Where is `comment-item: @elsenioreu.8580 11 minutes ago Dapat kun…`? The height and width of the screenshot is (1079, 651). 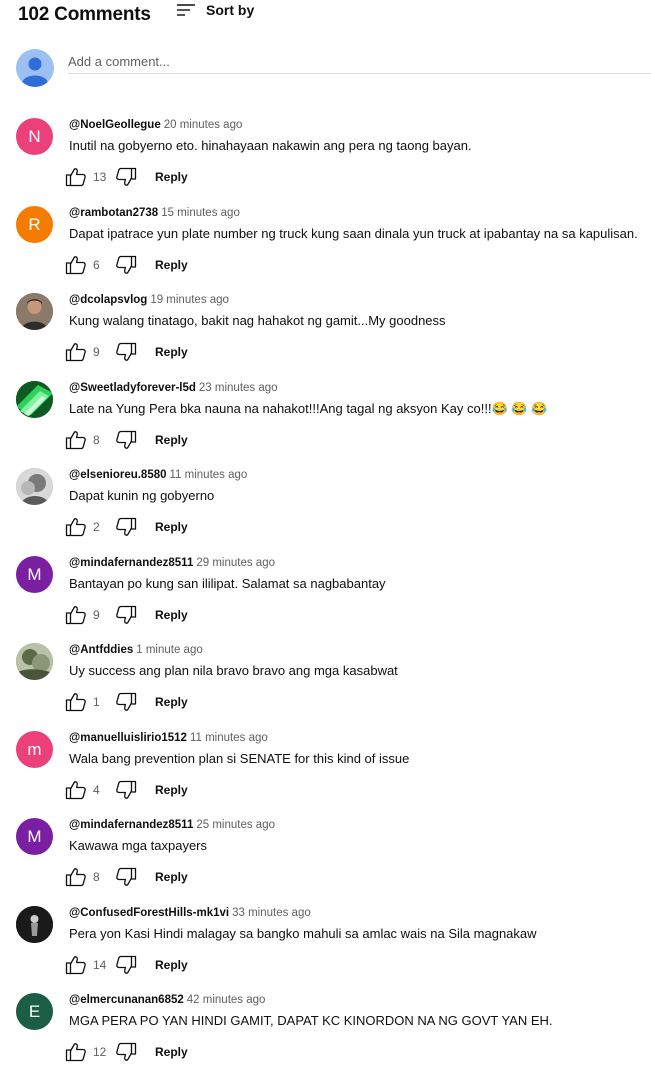 comment-item: @elsenioreu.8580 11 minutes ago Dapat kun… is located at coordinates (331, 511).